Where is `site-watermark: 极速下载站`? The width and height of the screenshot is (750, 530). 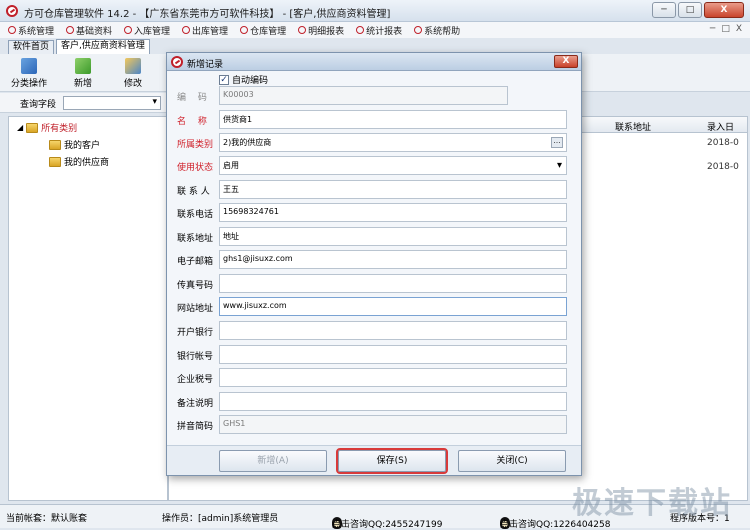 site-watermark: 极速下载站 is located at coordinates (652, 503).